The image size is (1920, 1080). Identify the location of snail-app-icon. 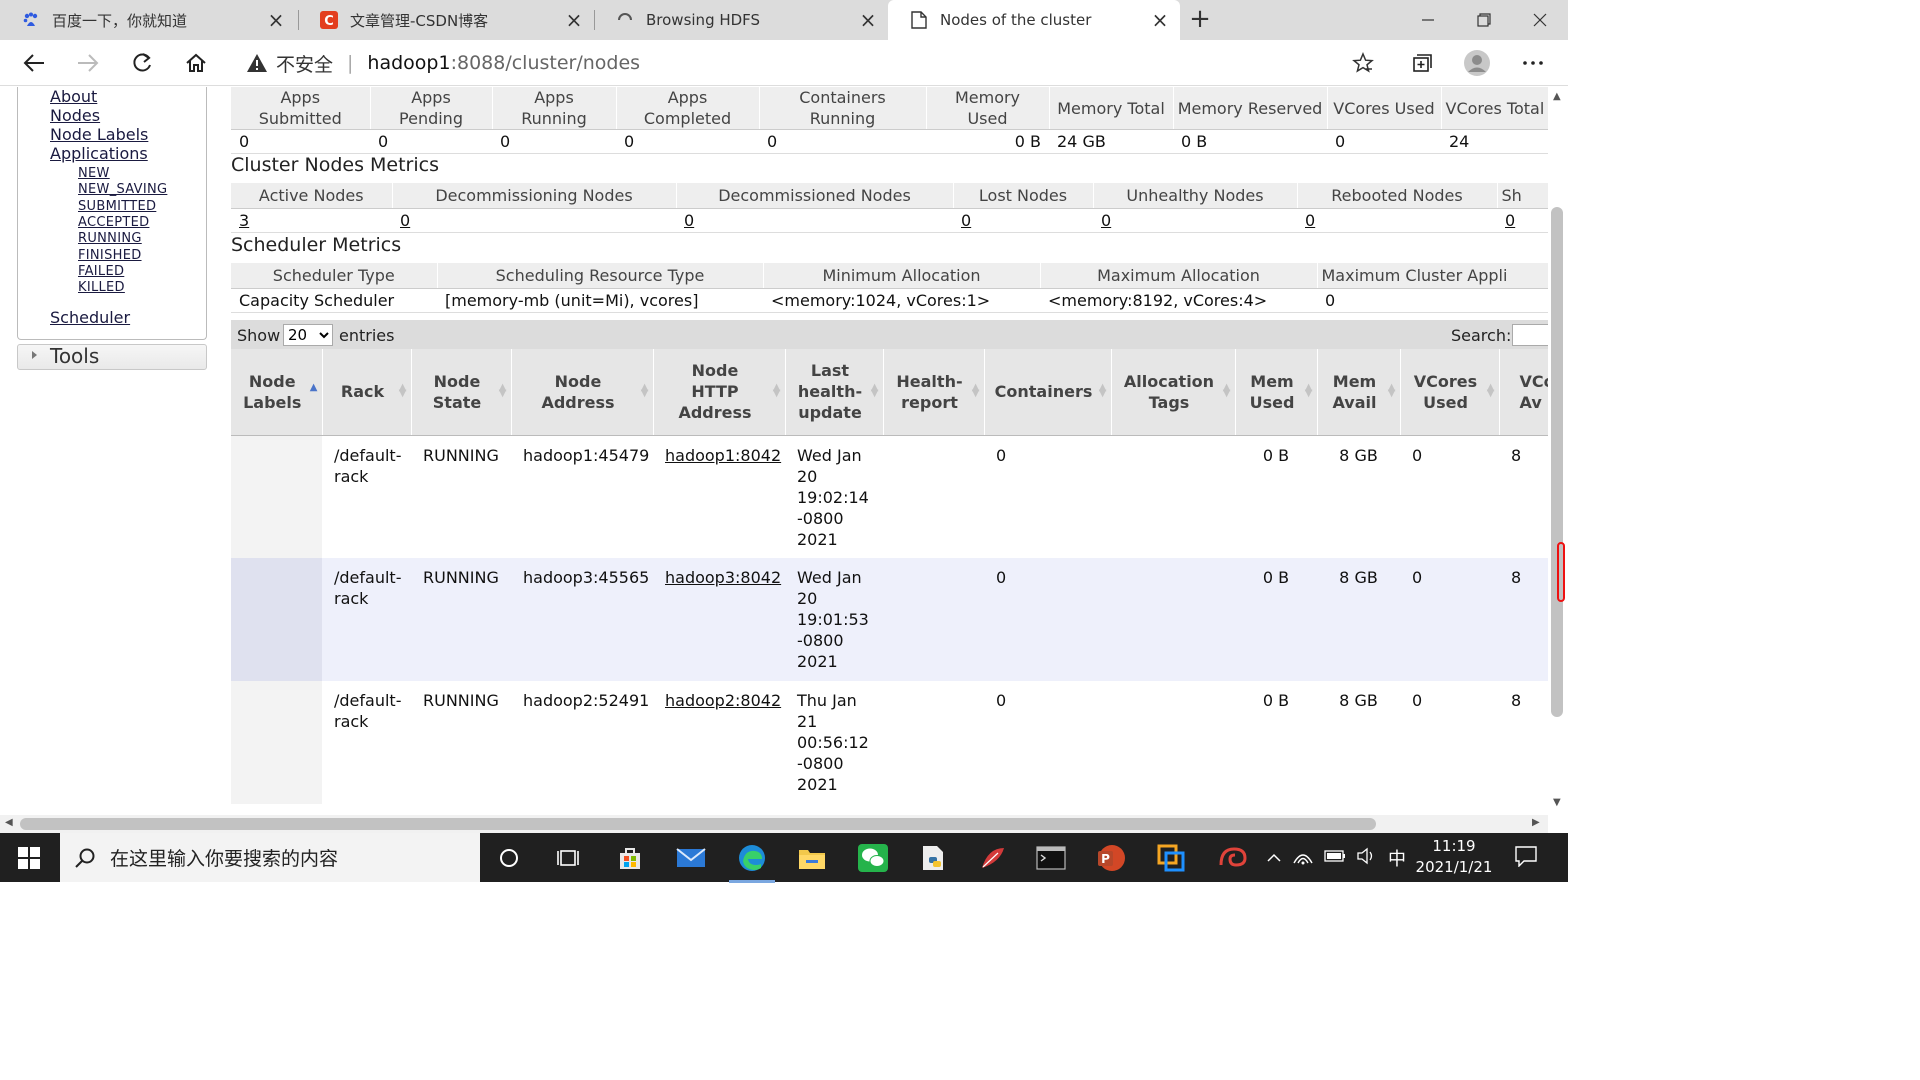
(1233, 858).